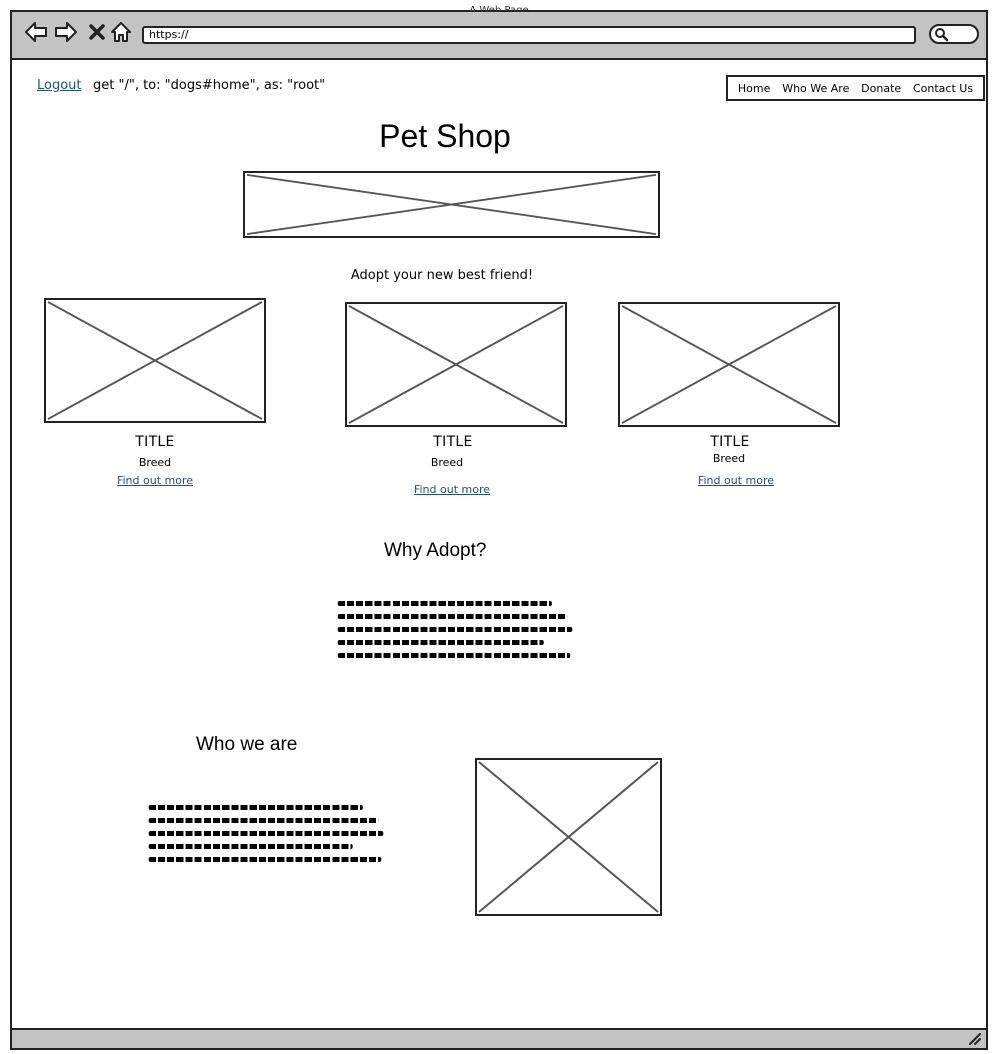 The width and height of the screenshot is (1000, 1054). What do you see at coordinates (451, 204) in the screenshot?
I see `hero-image-placeholder` at bounding box center [451, 204].